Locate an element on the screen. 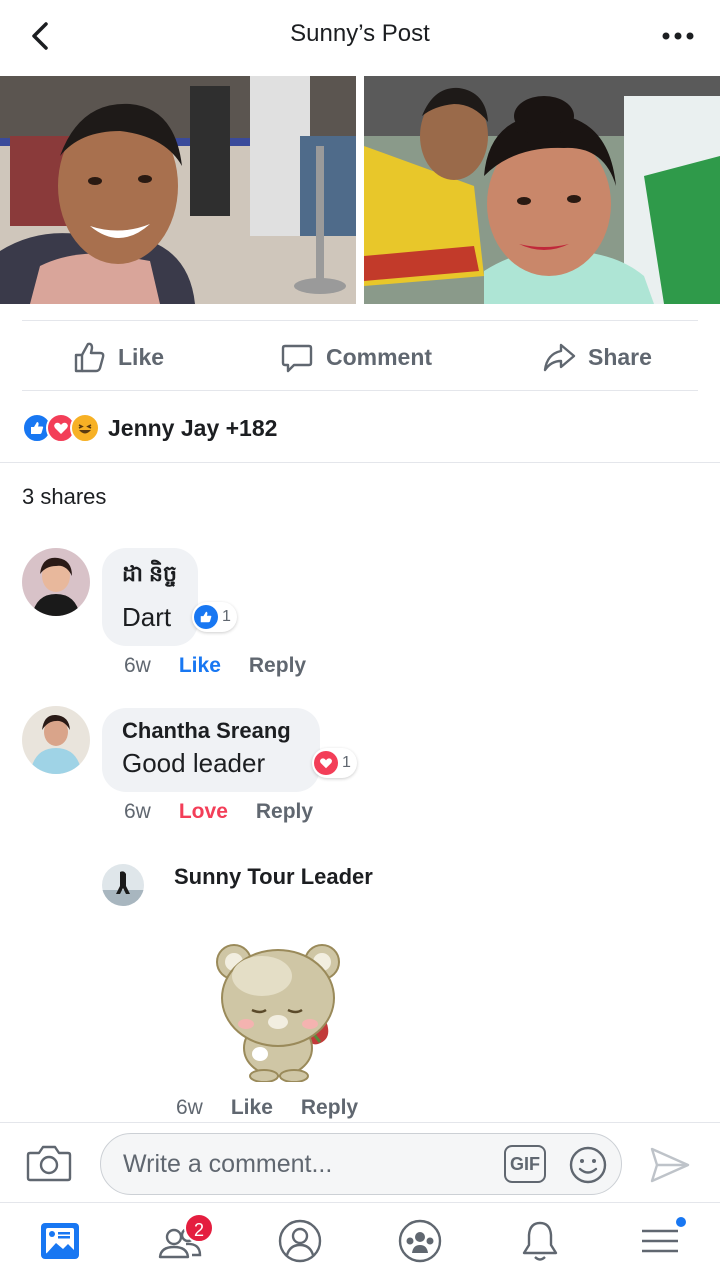  comment-bubble: ដា និច្ច Dart is located at coordinates (150, 597).